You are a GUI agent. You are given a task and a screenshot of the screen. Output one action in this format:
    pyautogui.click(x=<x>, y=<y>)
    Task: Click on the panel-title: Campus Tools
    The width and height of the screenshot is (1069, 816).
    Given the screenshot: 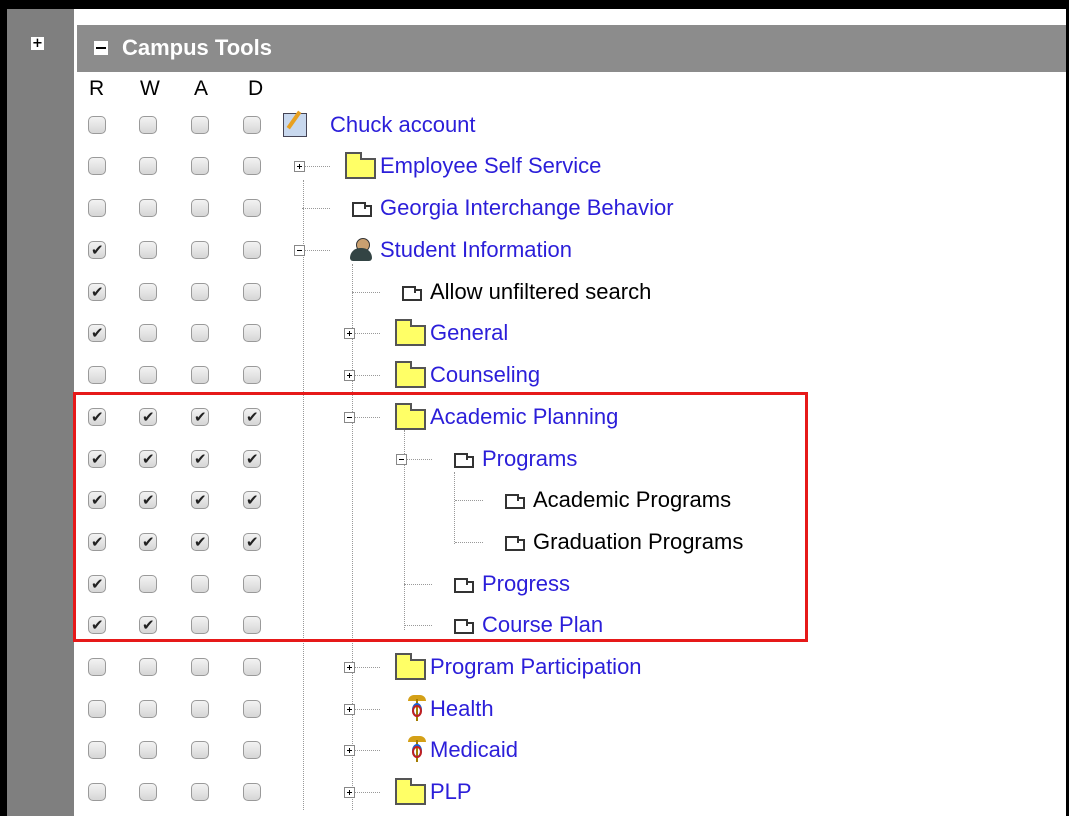 What is the action you would take?
    pyautogui.click(x=197, y=47)
    